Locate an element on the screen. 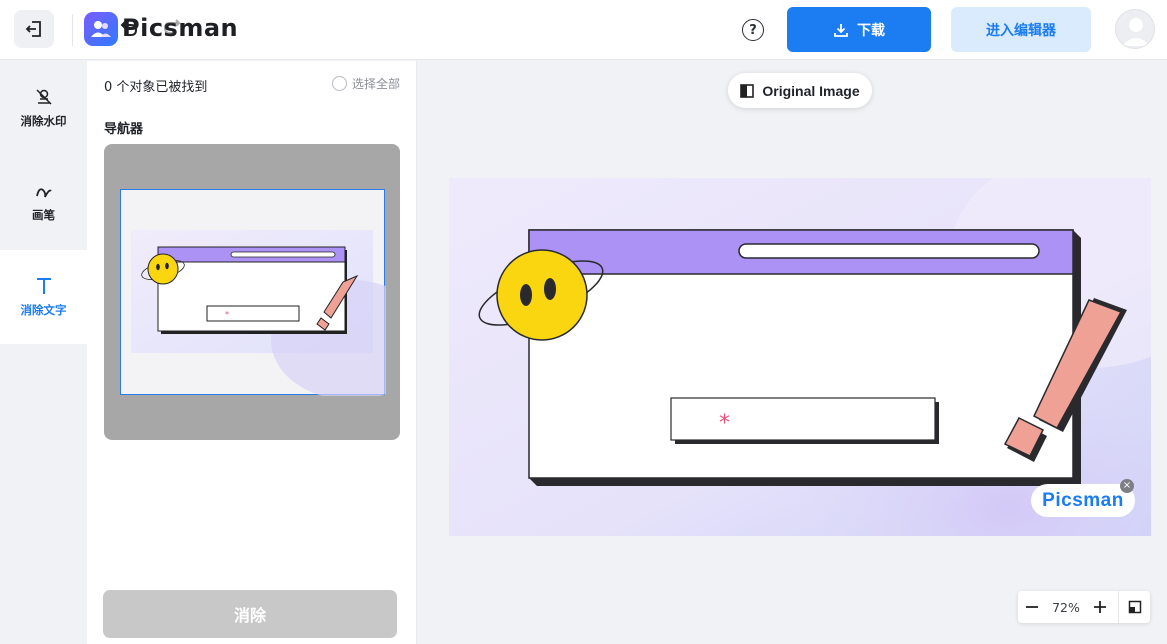 This screenshot has height=644, width=1167. avatar is located at coordinates (1135, 29).